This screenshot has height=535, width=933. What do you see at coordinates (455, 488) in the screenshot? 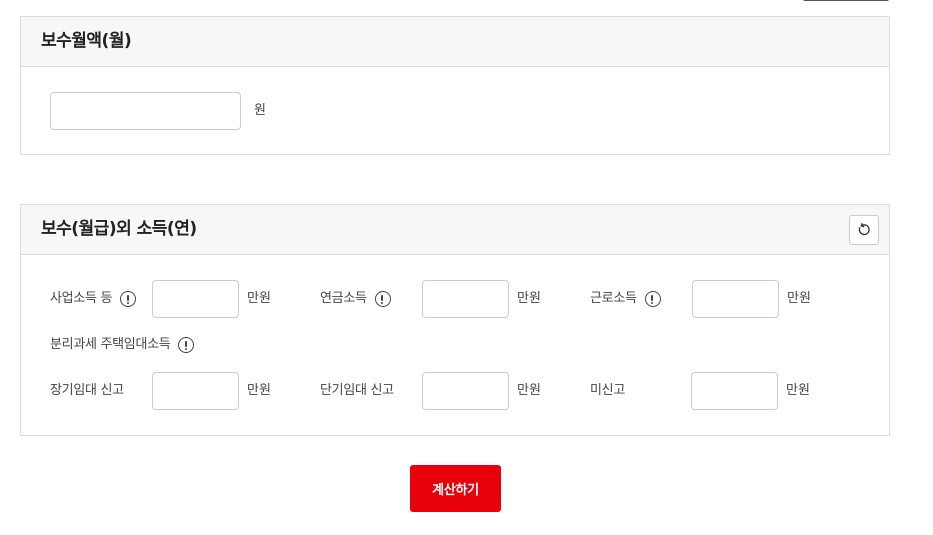
I see `calculate-button: 계산하기` at bounding box center [455, 488].